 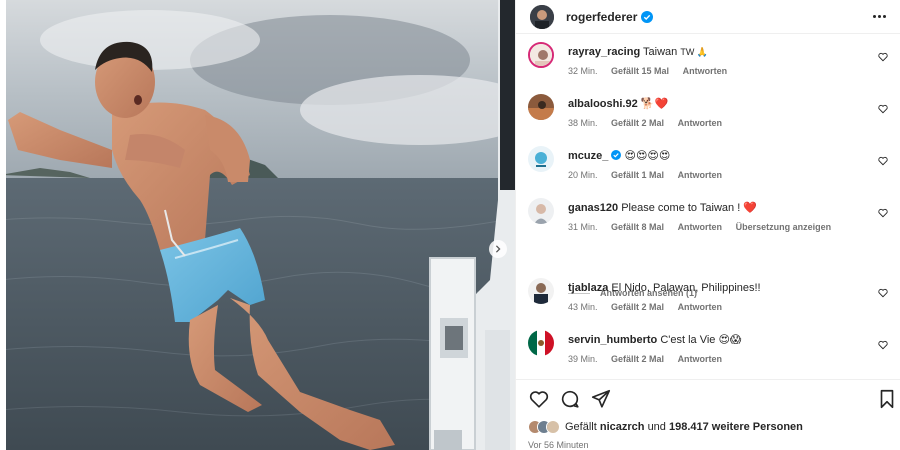 I want to click on image-left-edge, so click(x=3, y=225).